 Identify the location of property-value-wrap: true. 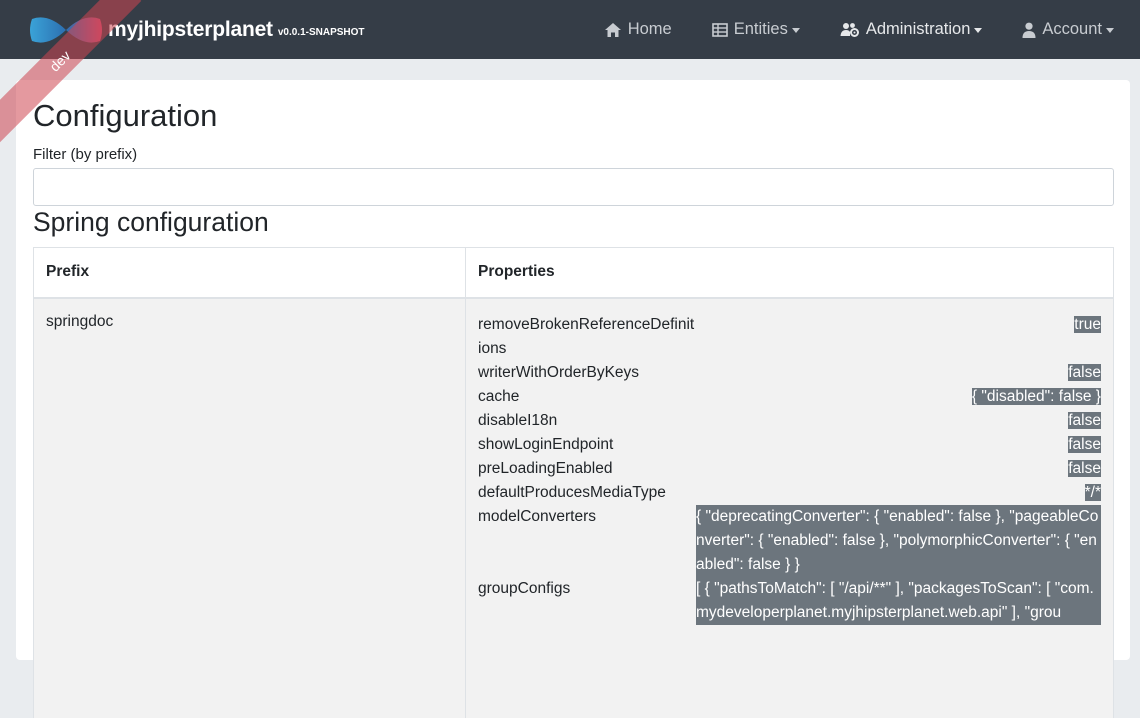
(898, 337).